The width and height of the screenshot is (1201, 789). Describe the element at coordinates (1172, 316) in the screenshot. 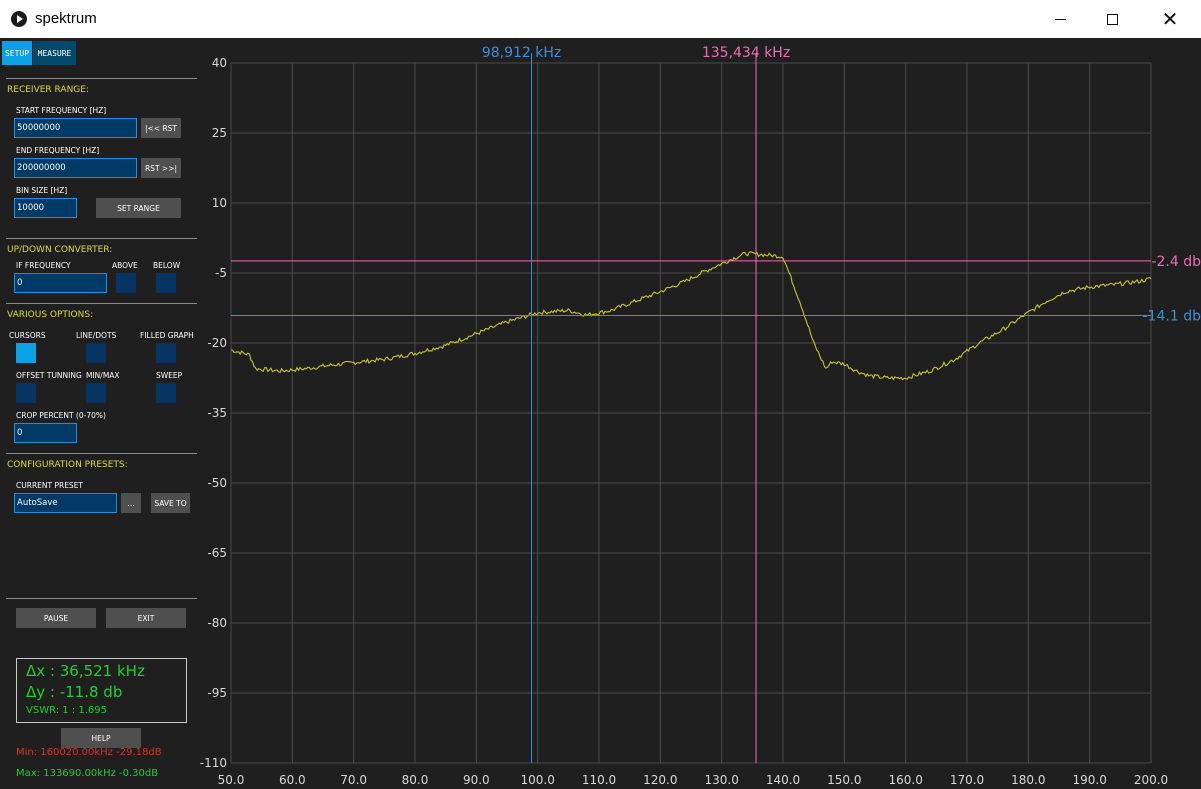

I see `level-label: -14.1 db` at that location.